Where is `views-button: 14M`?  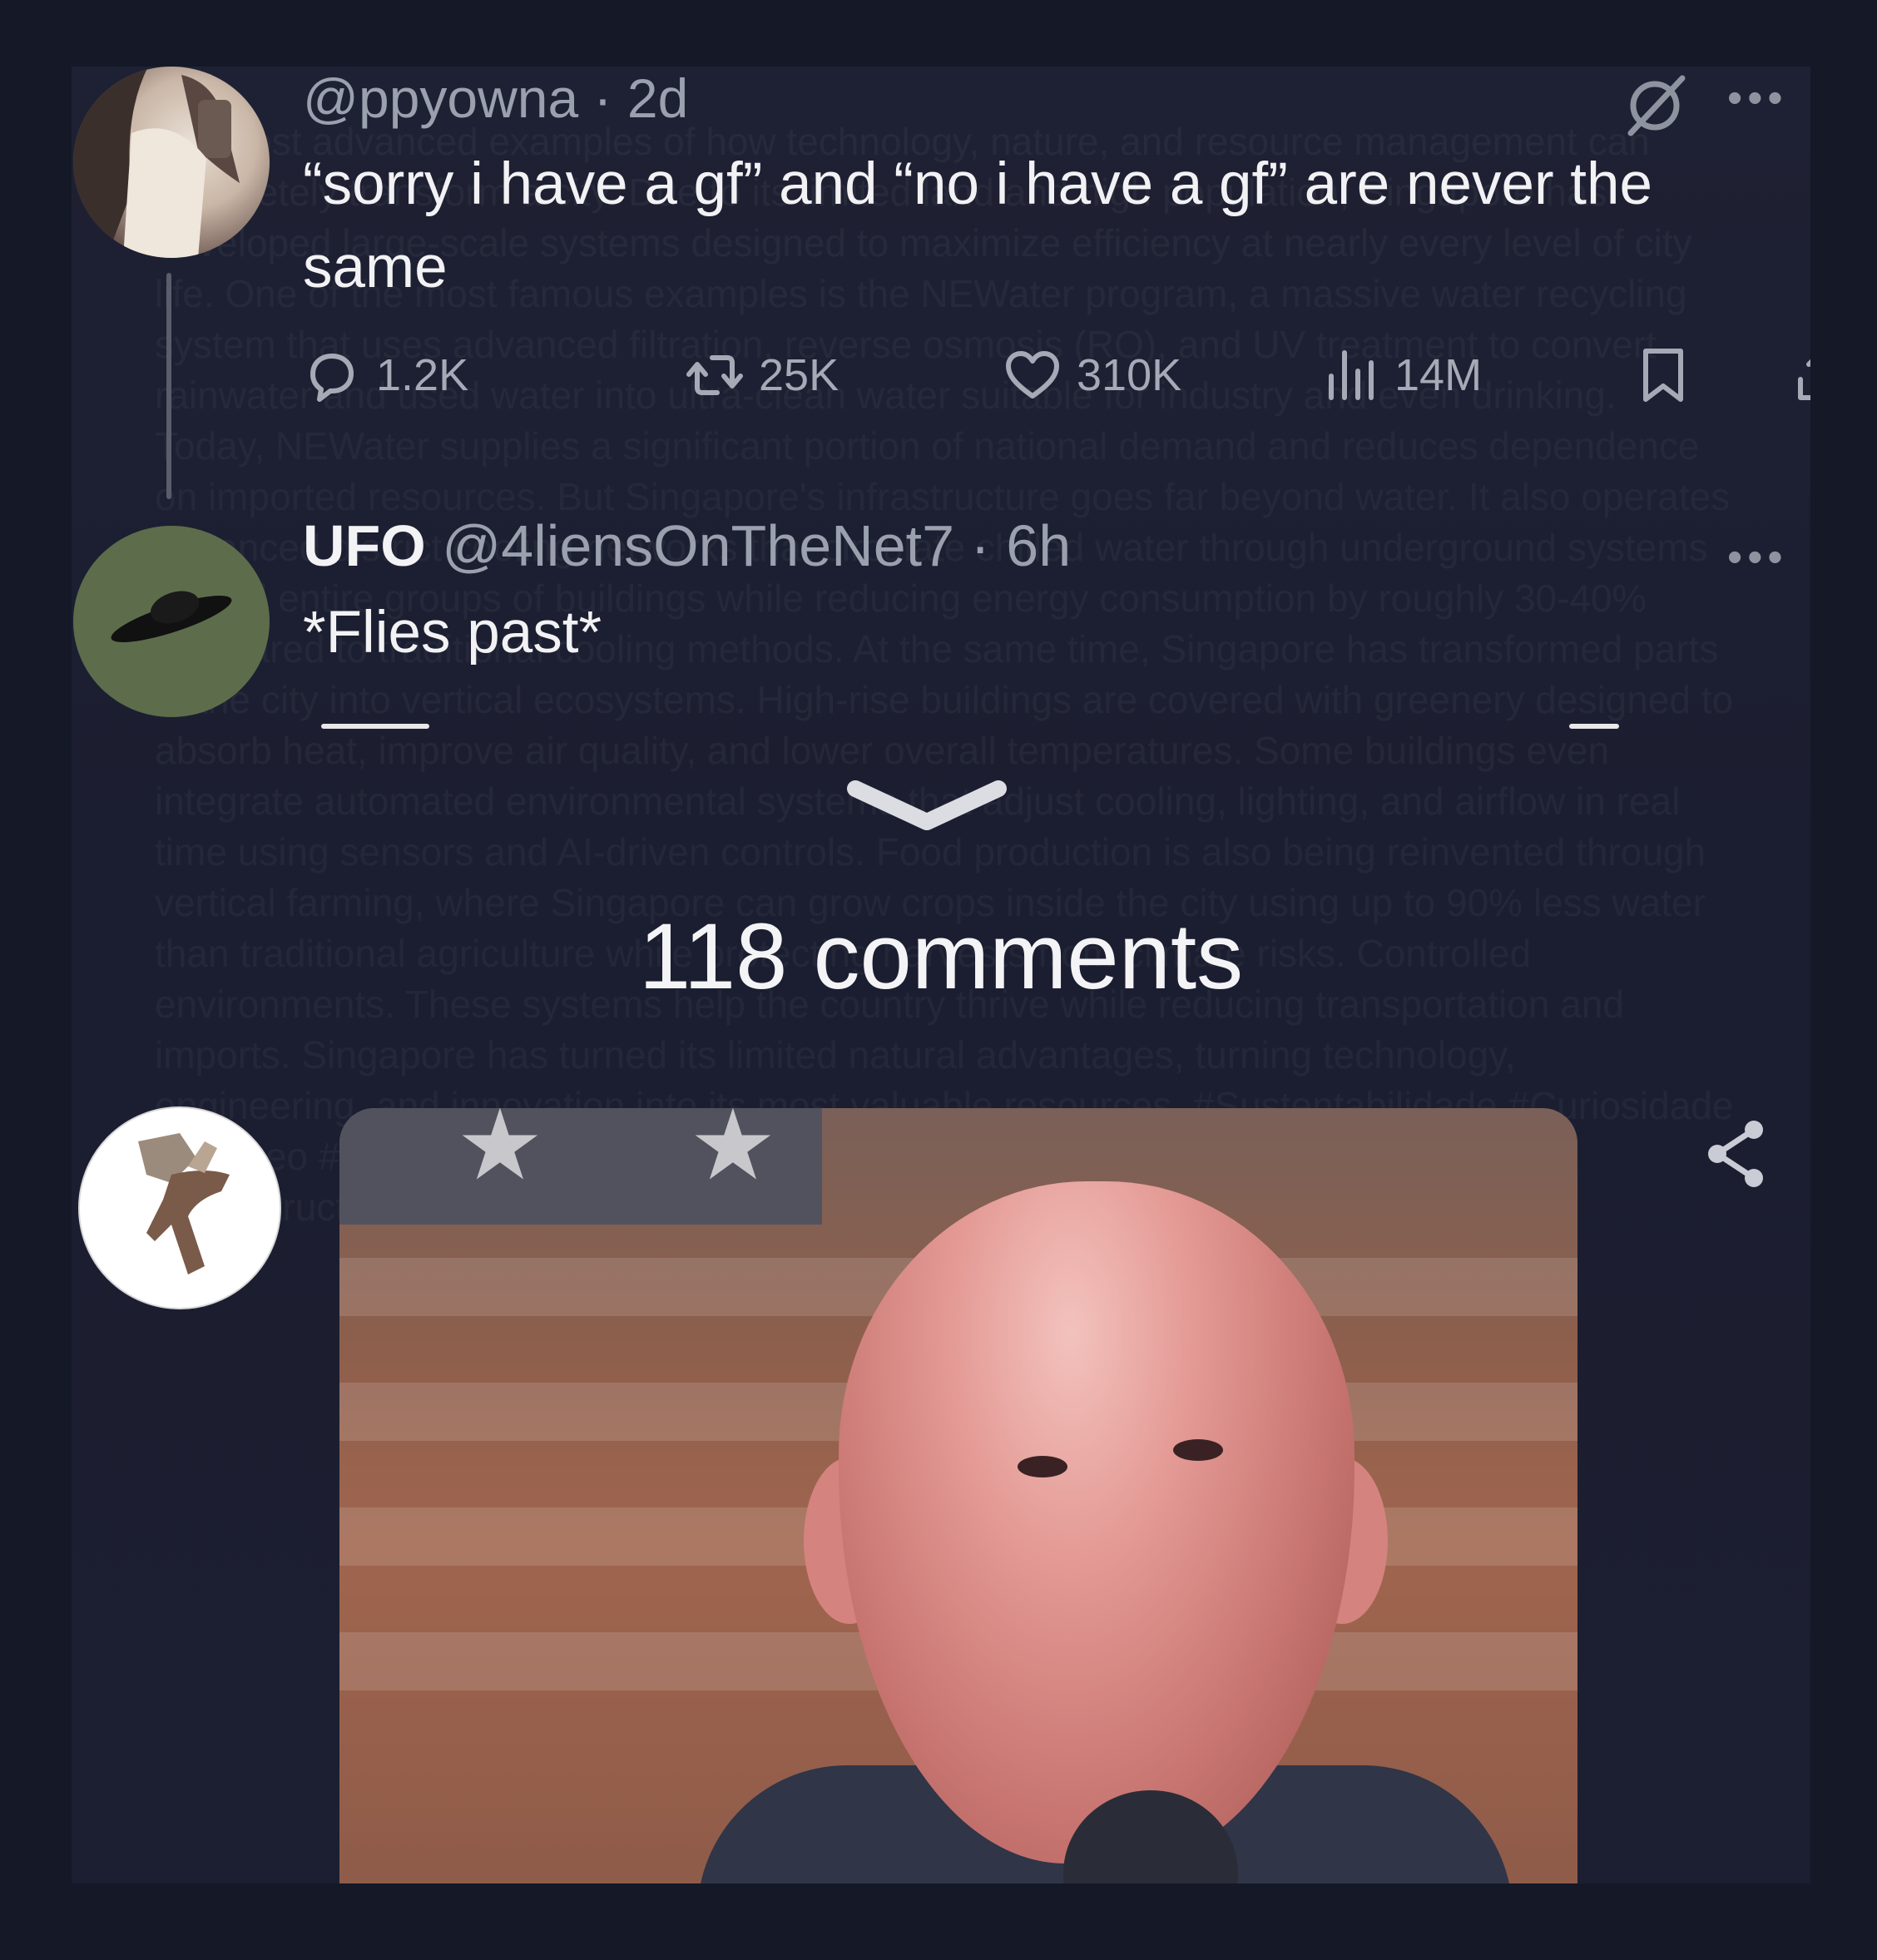
views-button: 14M is located at coordinates (1401, 375).